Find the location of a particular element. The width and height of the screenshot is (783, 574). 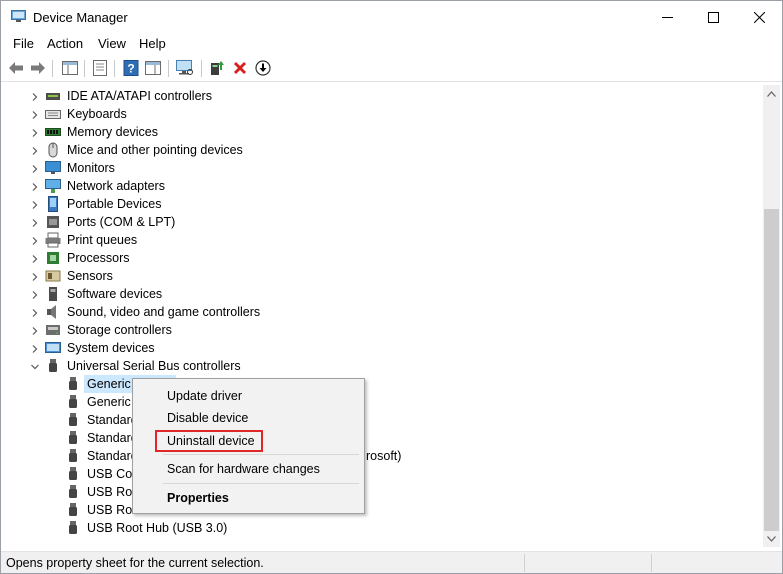

maximize-icon is located at coordinates (713, 17).